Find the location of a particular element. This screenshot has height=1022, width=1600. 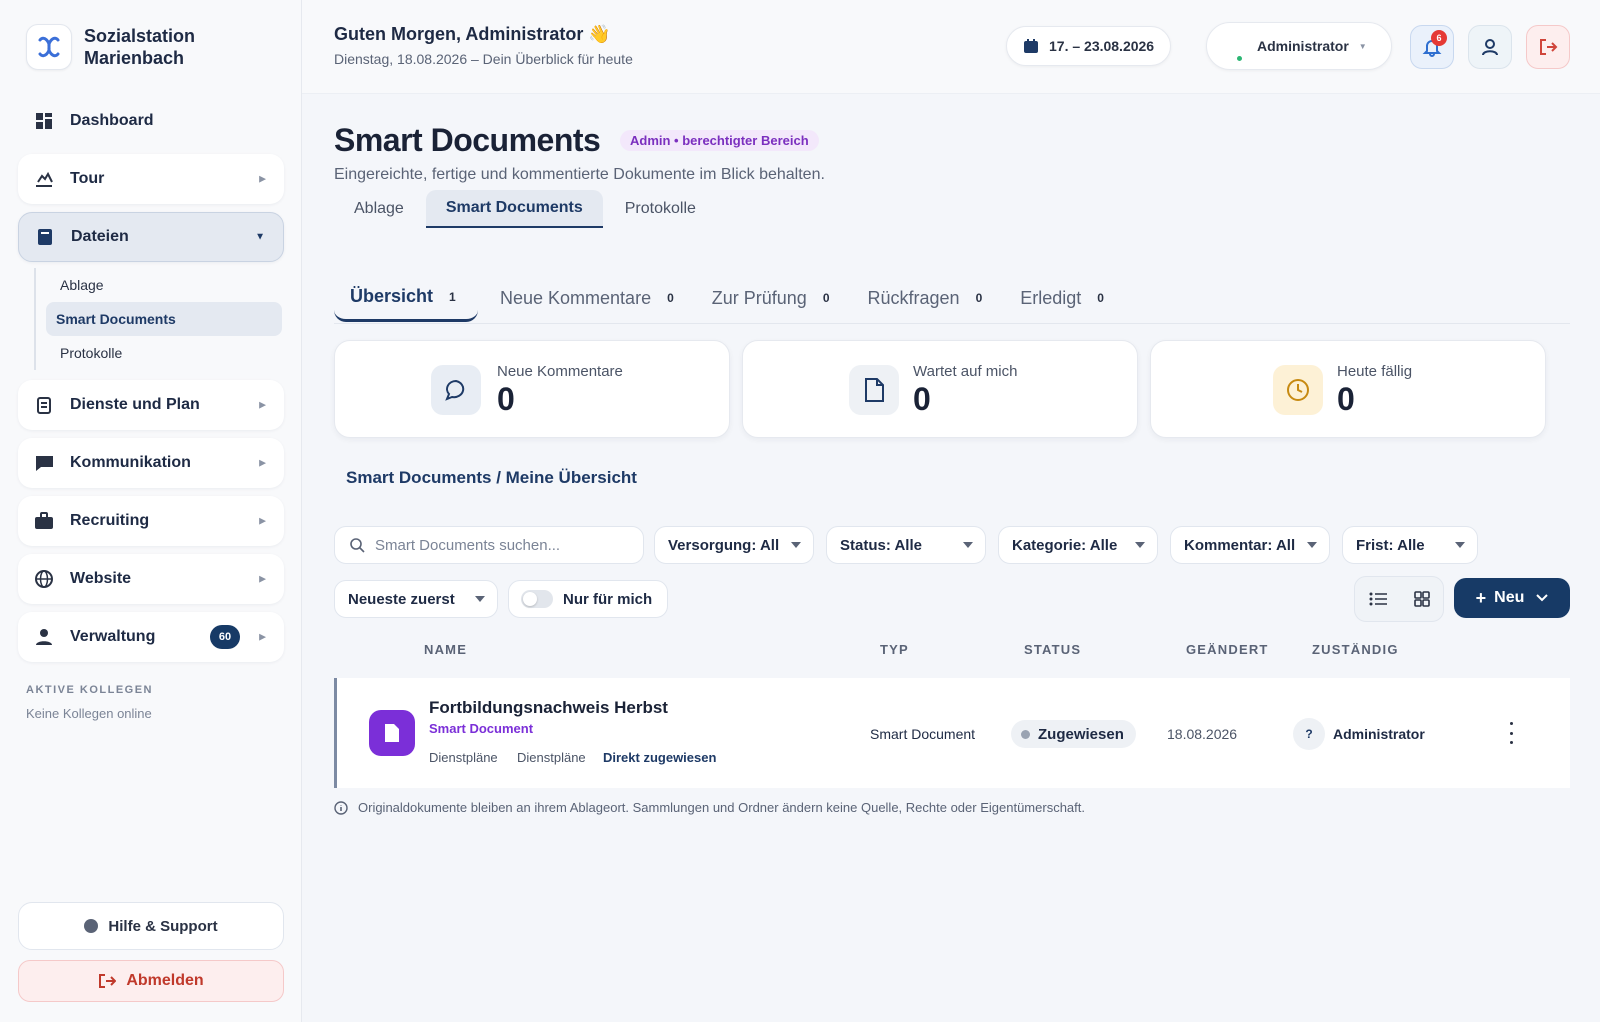

user-name: Administrator is located at coordinates (1303, 46).